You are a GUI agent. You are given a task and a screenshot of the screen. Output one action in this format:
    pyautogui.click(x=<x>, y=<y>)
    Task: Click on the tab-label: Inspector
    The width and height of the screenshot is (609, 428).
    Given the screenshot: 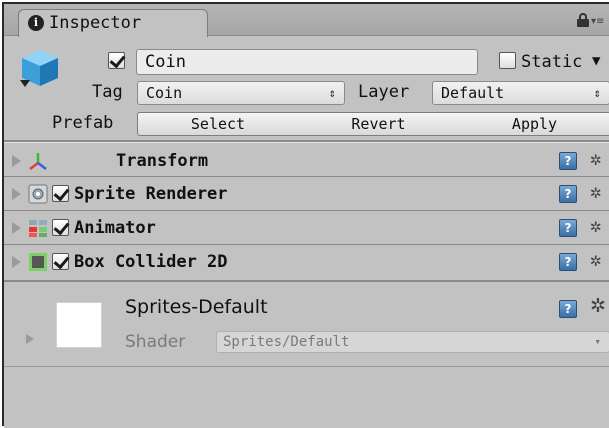 What is the action you would take?
    pyautogui.click(x=95, y=23)
    